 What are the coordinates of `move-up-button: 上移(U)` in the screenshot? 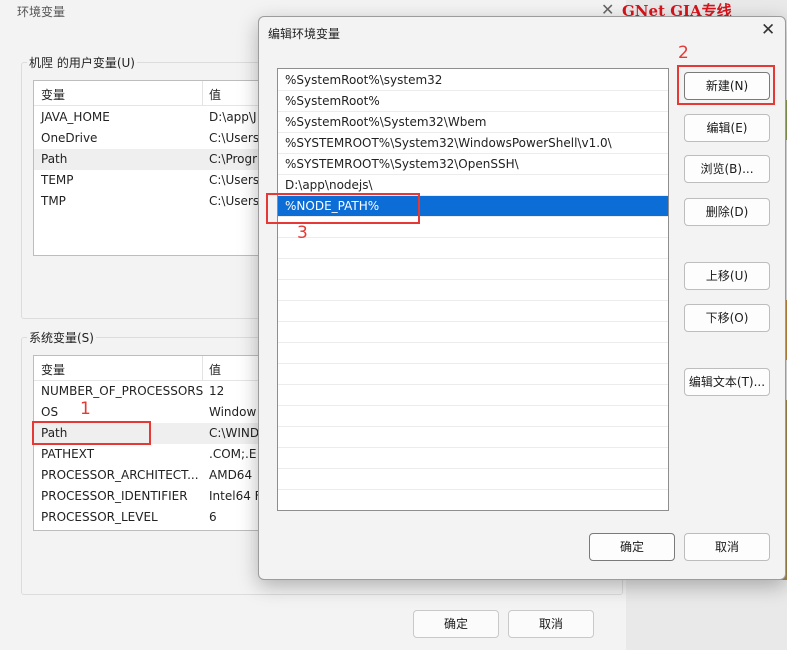 It's located at (727, 276).